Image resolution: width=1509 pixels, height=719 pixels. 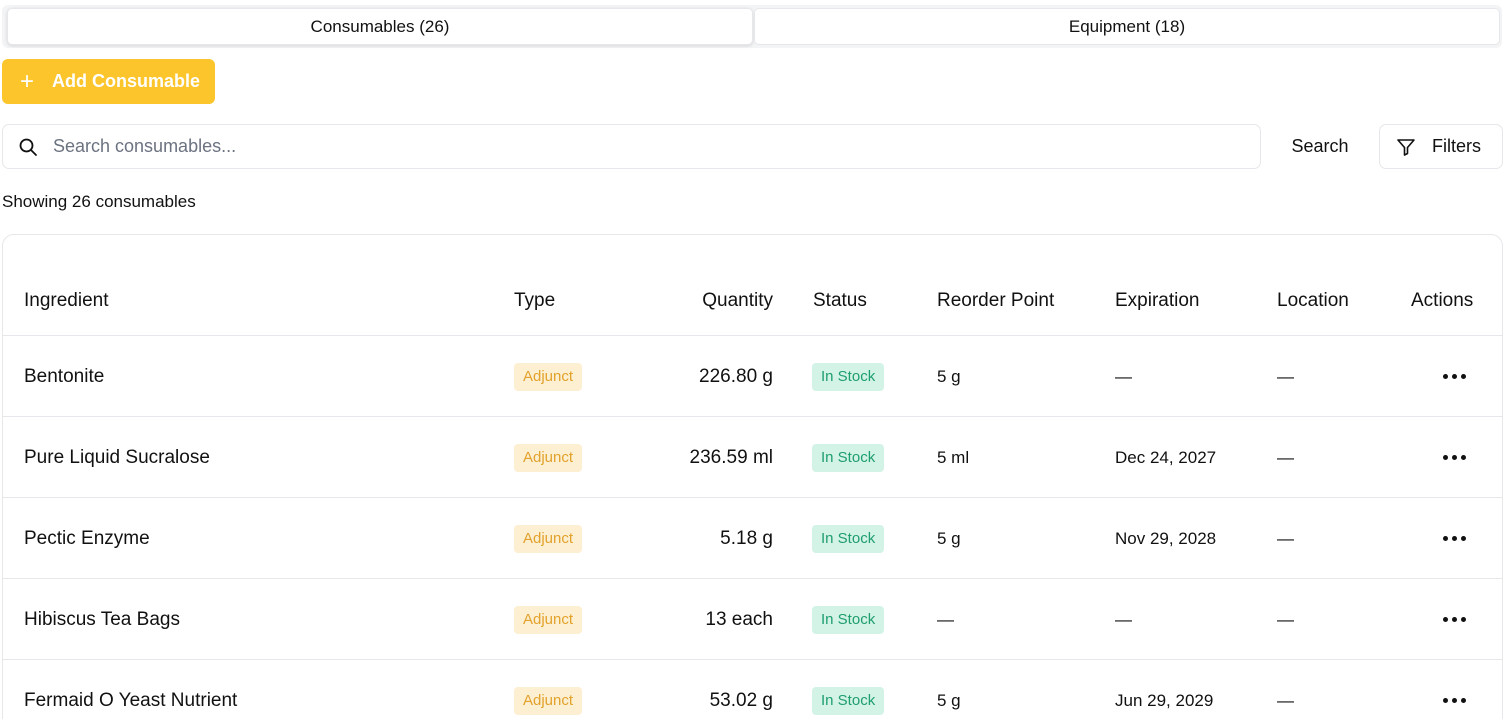 What do you see at coordinates (64, 376) in the screenshot?
I see `ingredient-name: Bentonite` at bounding box center [64, 376].